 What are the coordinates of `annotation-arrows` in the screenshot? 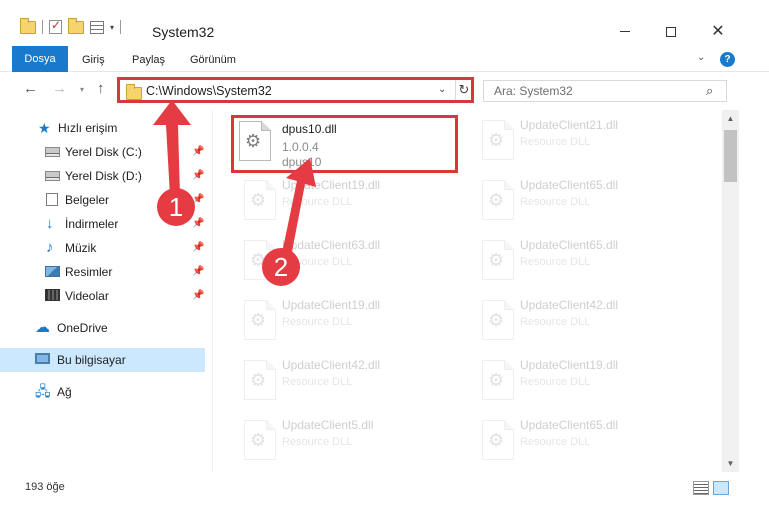 It's located at (234, 181).